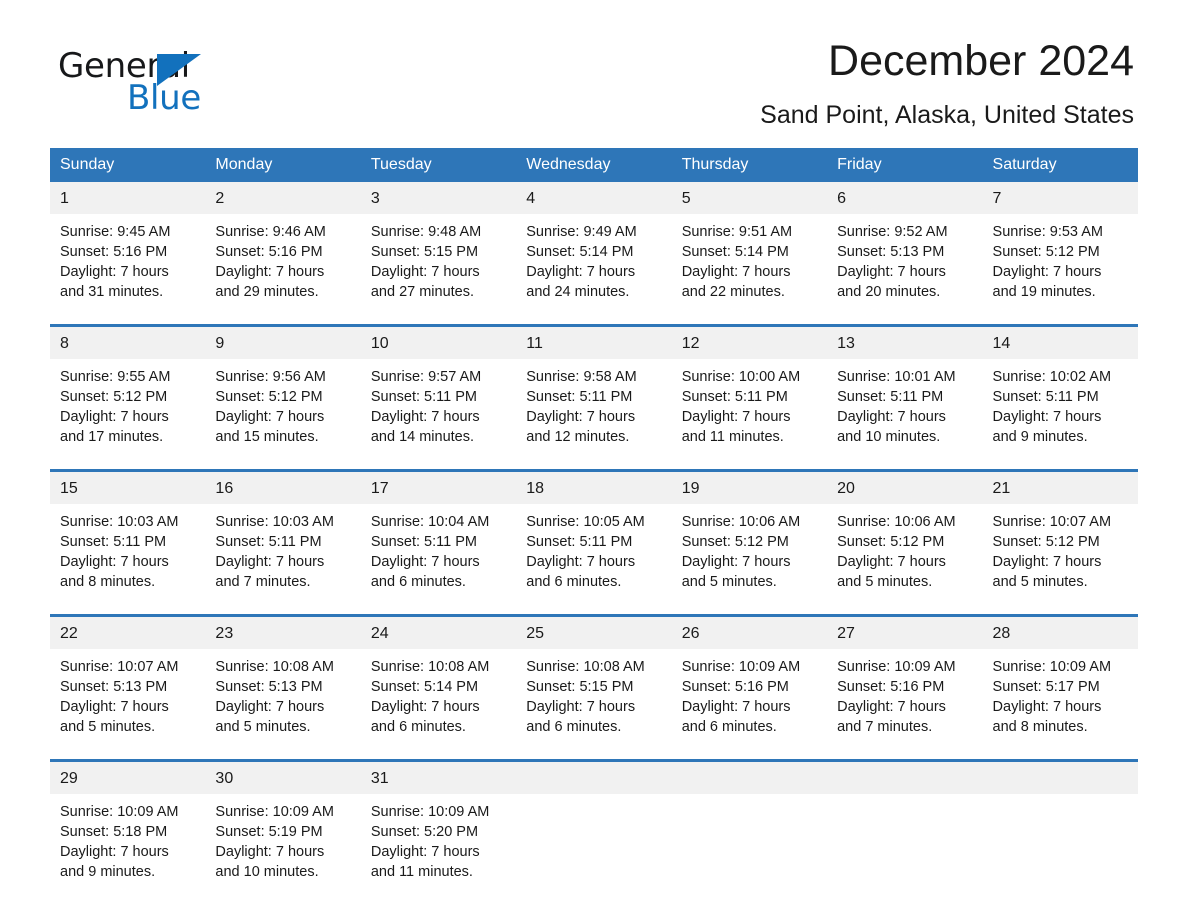 The height and width of the screenshot is (918, 1188). What do you see at coordinates (579, 542) in the screenshot?
I see `sunset-text: Sunset: 5:11 PM` at bounding box center [579, 542].